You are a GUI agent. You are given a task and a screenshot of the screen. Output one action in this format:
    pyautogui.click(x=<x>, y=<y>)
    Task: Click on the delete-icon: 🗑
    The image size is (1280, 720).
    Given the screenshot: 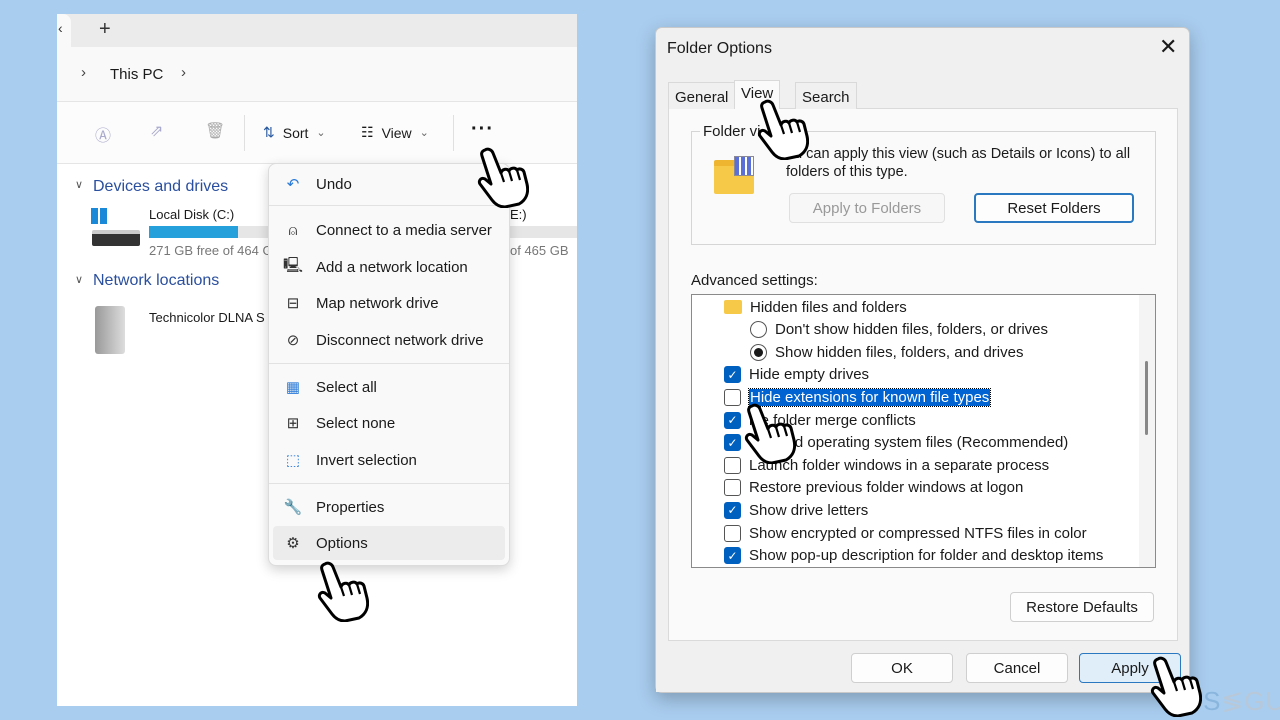 What is the action you would take?
    pyautogui.click(x=215, y=131)
    